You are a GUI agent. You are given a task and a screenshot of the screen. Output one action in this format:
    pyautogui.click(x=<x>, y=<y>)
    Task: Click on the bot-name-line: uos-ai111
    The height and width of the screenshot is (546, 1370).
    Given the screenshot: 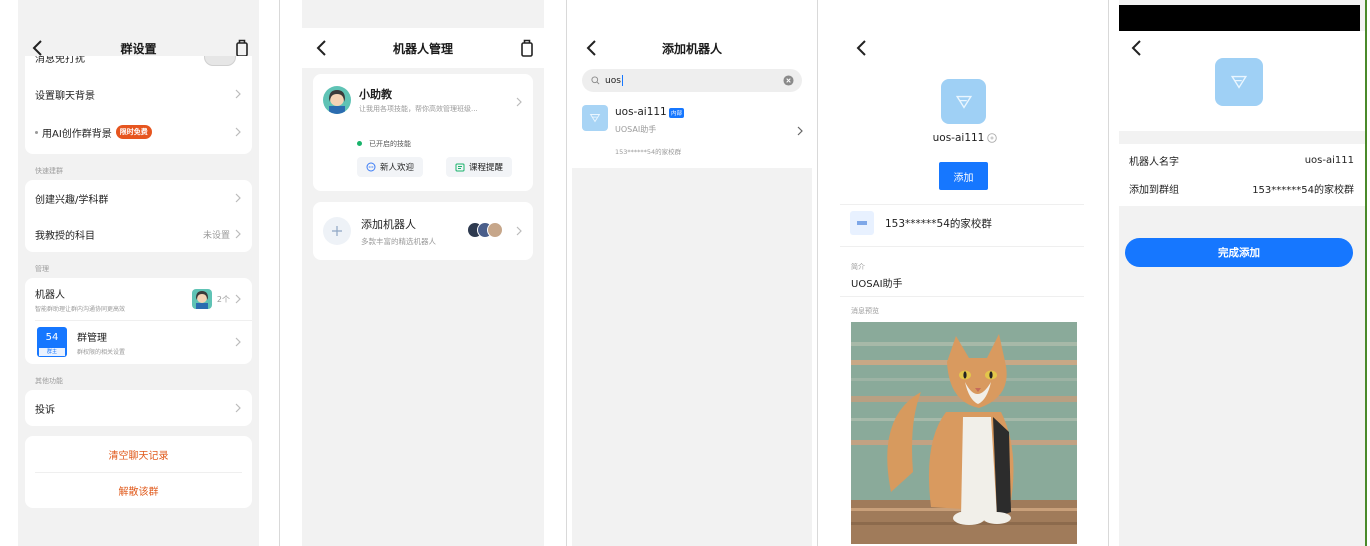 What is the action you would take?
    pyautogui.click(x=965, y=138)
    